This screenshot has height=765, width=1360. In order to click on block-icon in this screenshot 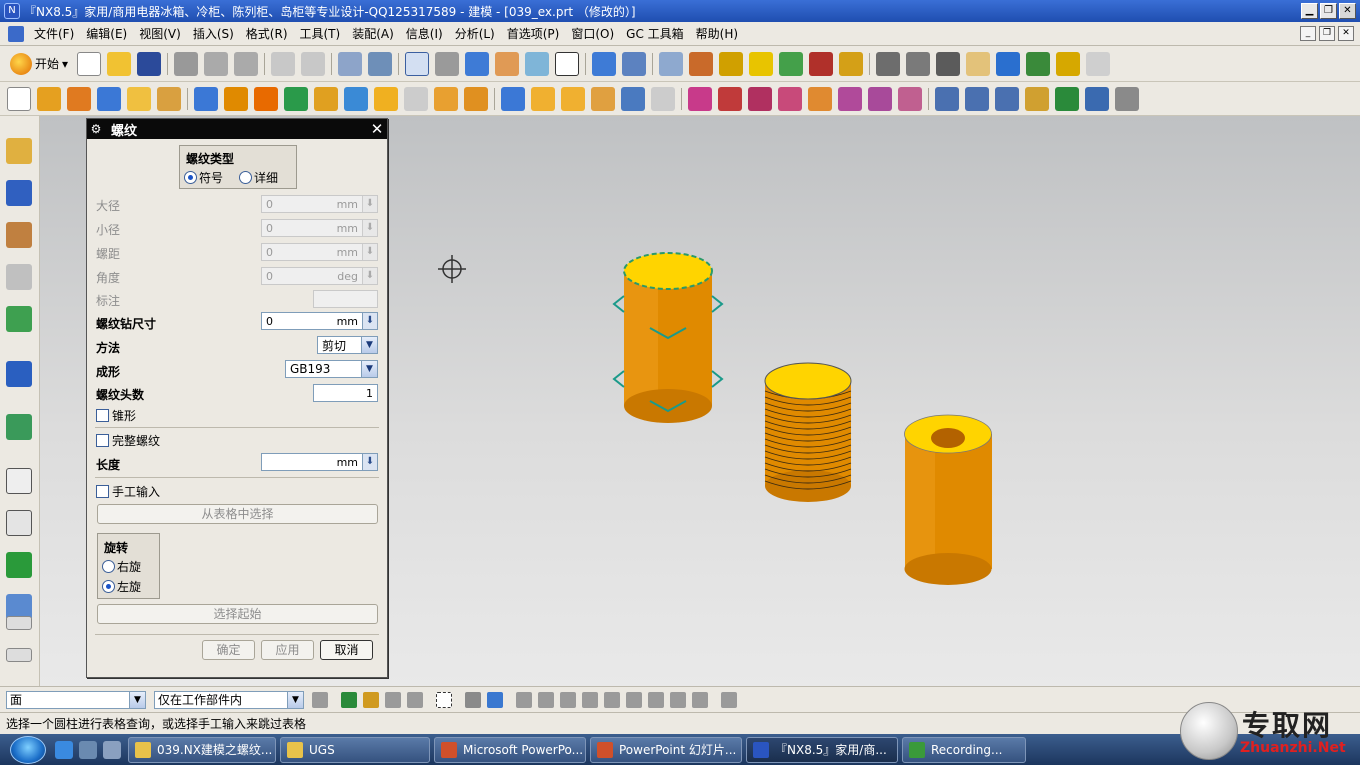, I will do `click(109, 98)`.